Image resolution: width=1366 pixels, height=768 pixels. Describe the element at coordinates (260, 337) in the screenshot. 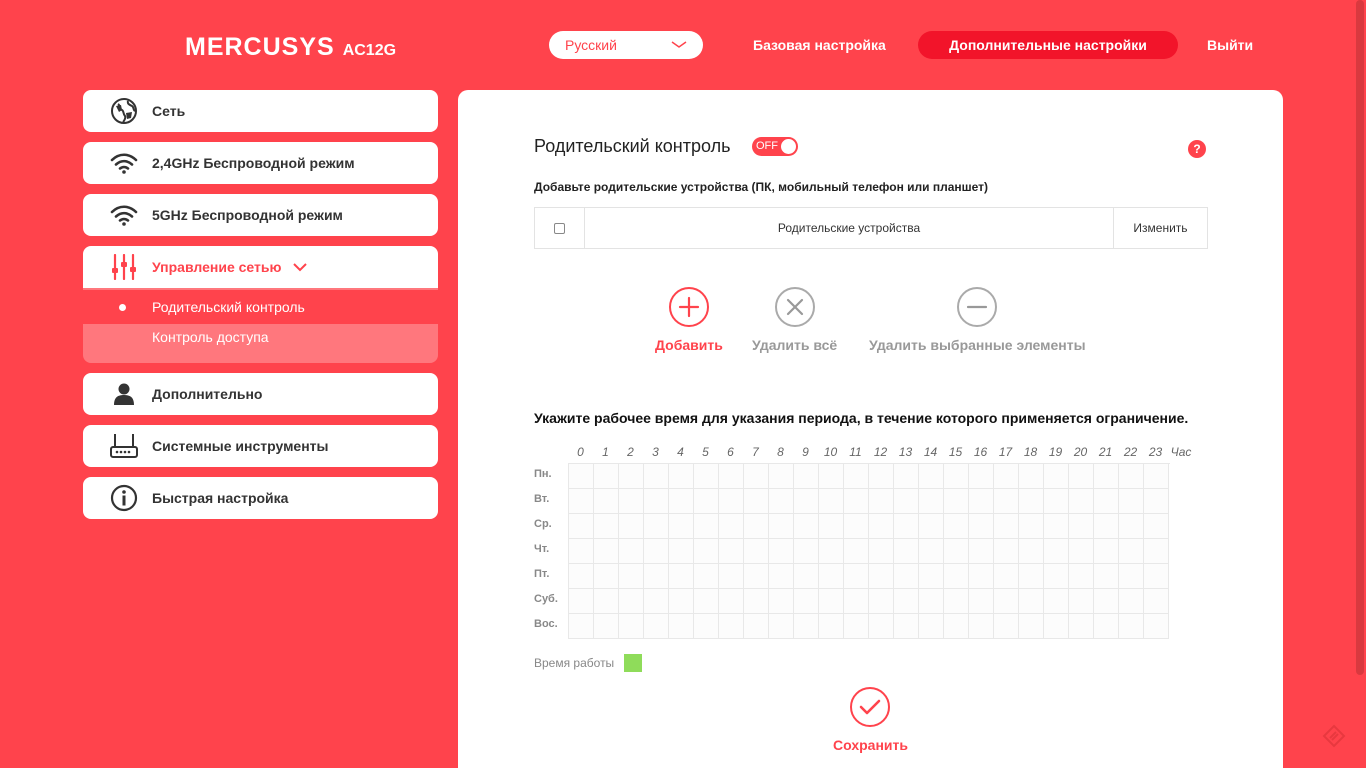

I see `submenu-item-access-control: Контроль доступа` at that location.